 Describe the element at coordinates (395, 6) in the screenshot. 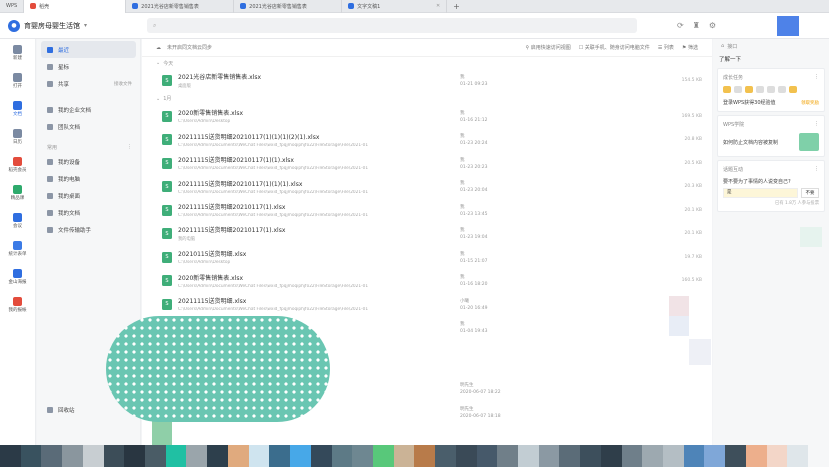

I see `tab-doc: 文字文稿1 ✕` at that location.